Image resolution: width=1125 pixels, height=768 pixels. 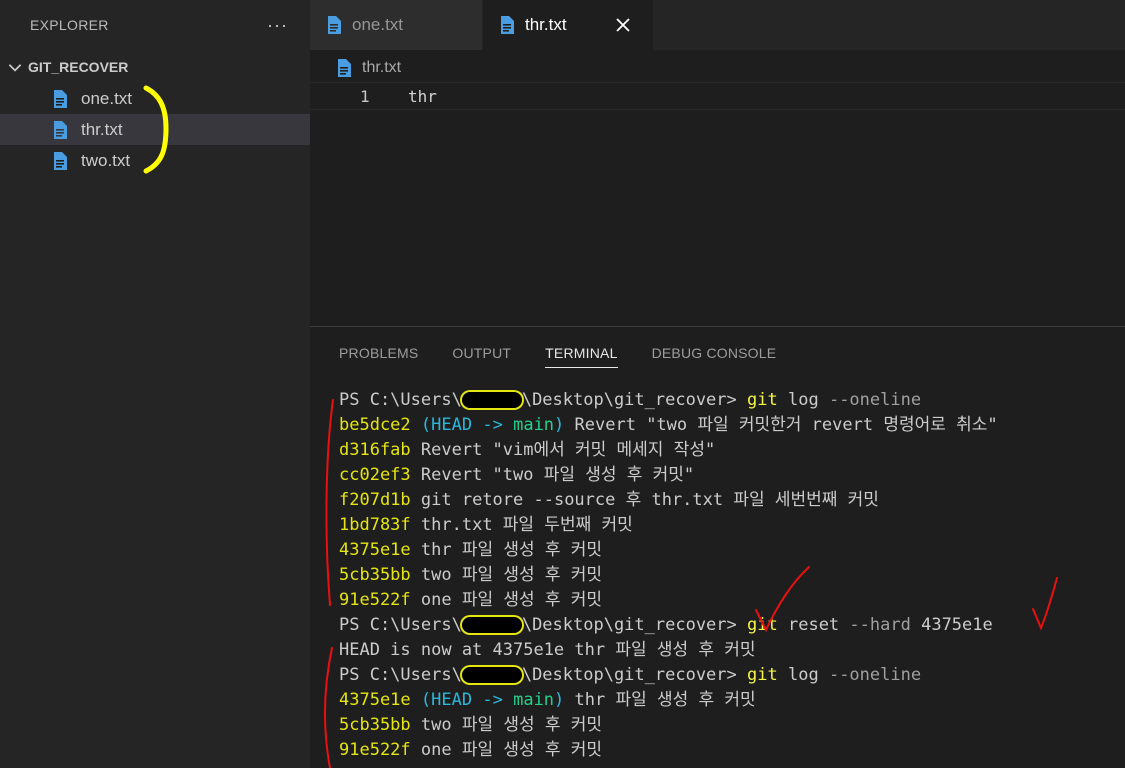 What do you see at coordinates (107, 98) in the screenshot?
I see `file-name: one.txt` at bounding box center [107, 98].